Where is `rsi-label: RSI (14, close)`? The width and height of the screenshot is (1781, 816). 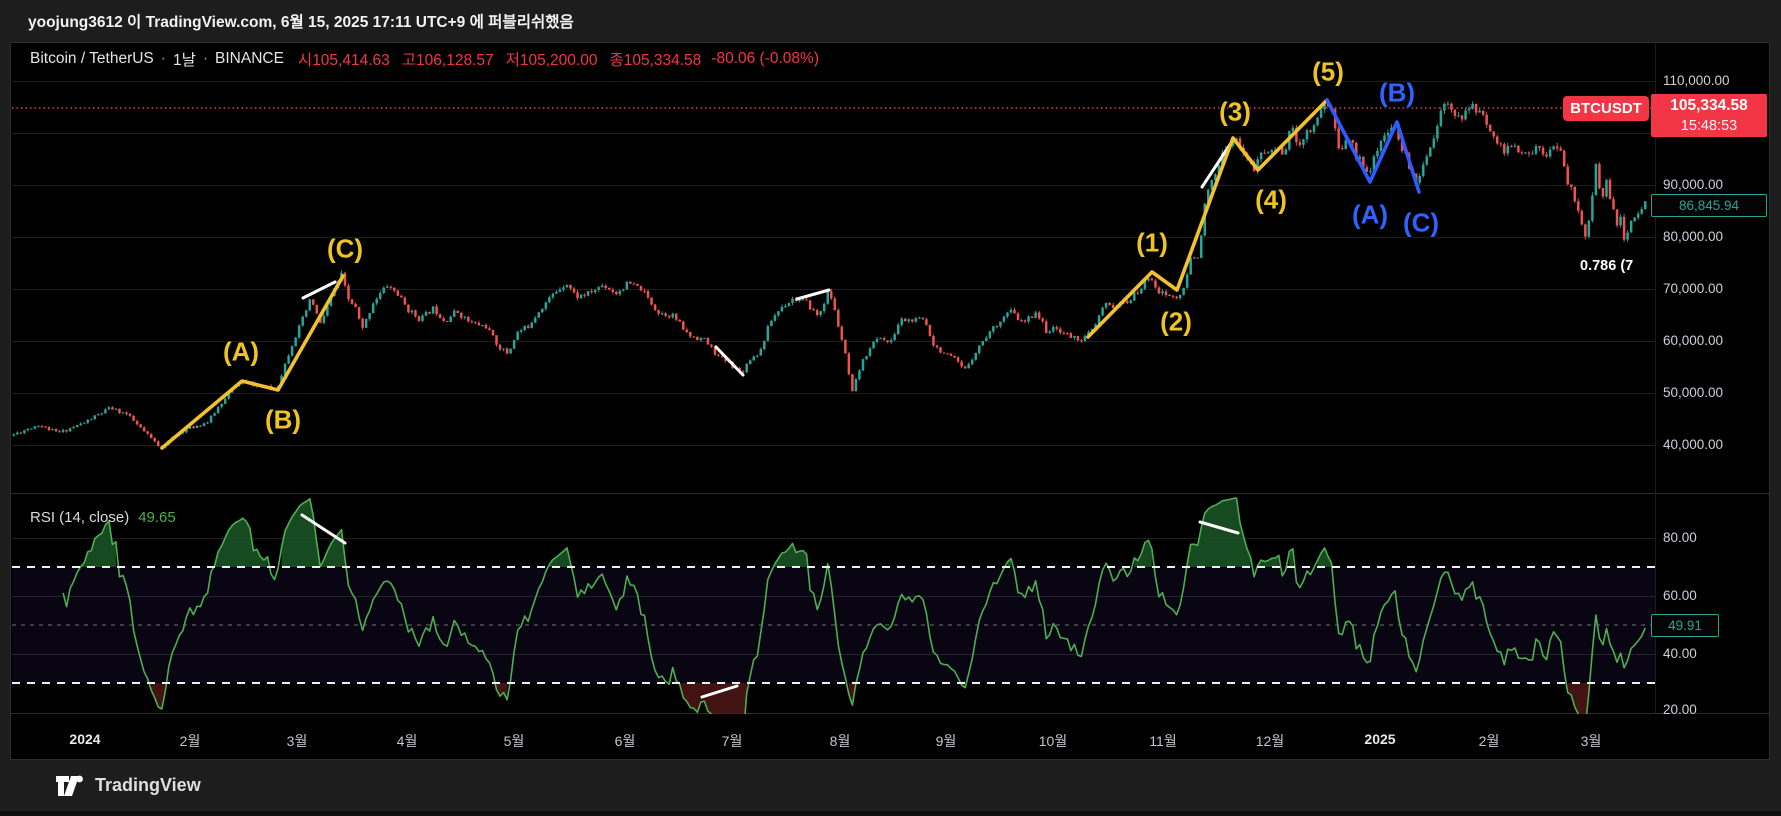 rsi-label: RSI (14, close) is located at coordinates (80, 517).